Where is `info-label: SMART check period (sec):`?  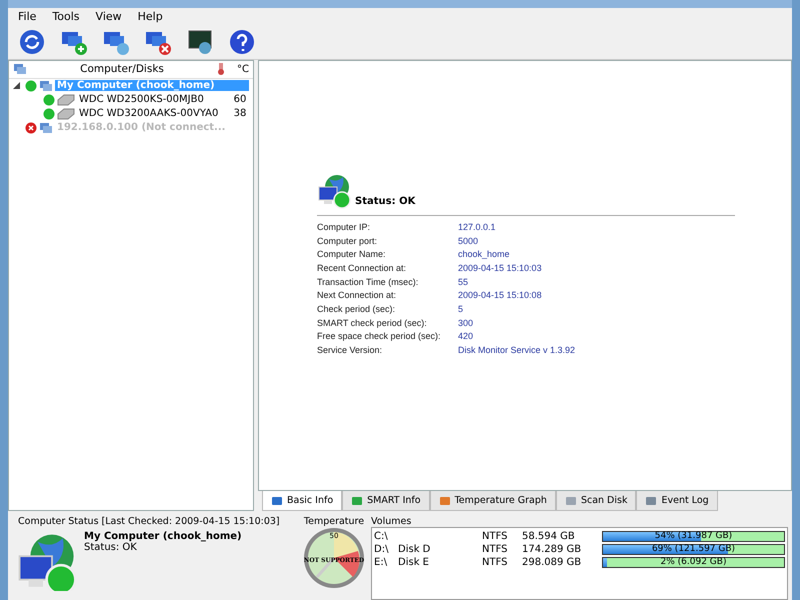
info-label: SMART check period (sec): is located at coordinates (372, 324).